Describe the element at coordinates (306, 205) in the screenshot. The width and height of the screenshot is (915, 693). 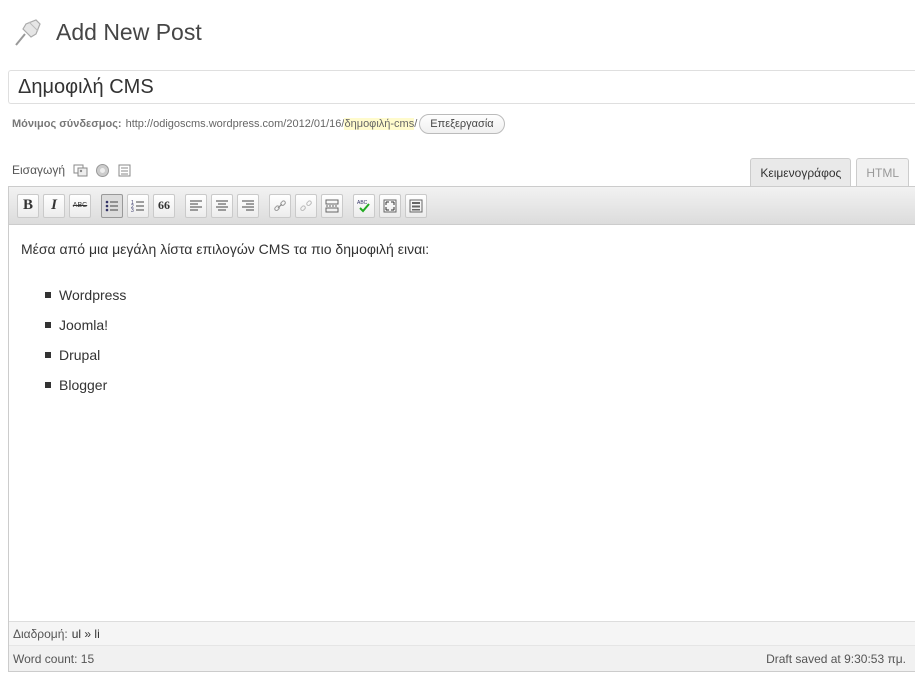
I see `unlink-icon` at that location.